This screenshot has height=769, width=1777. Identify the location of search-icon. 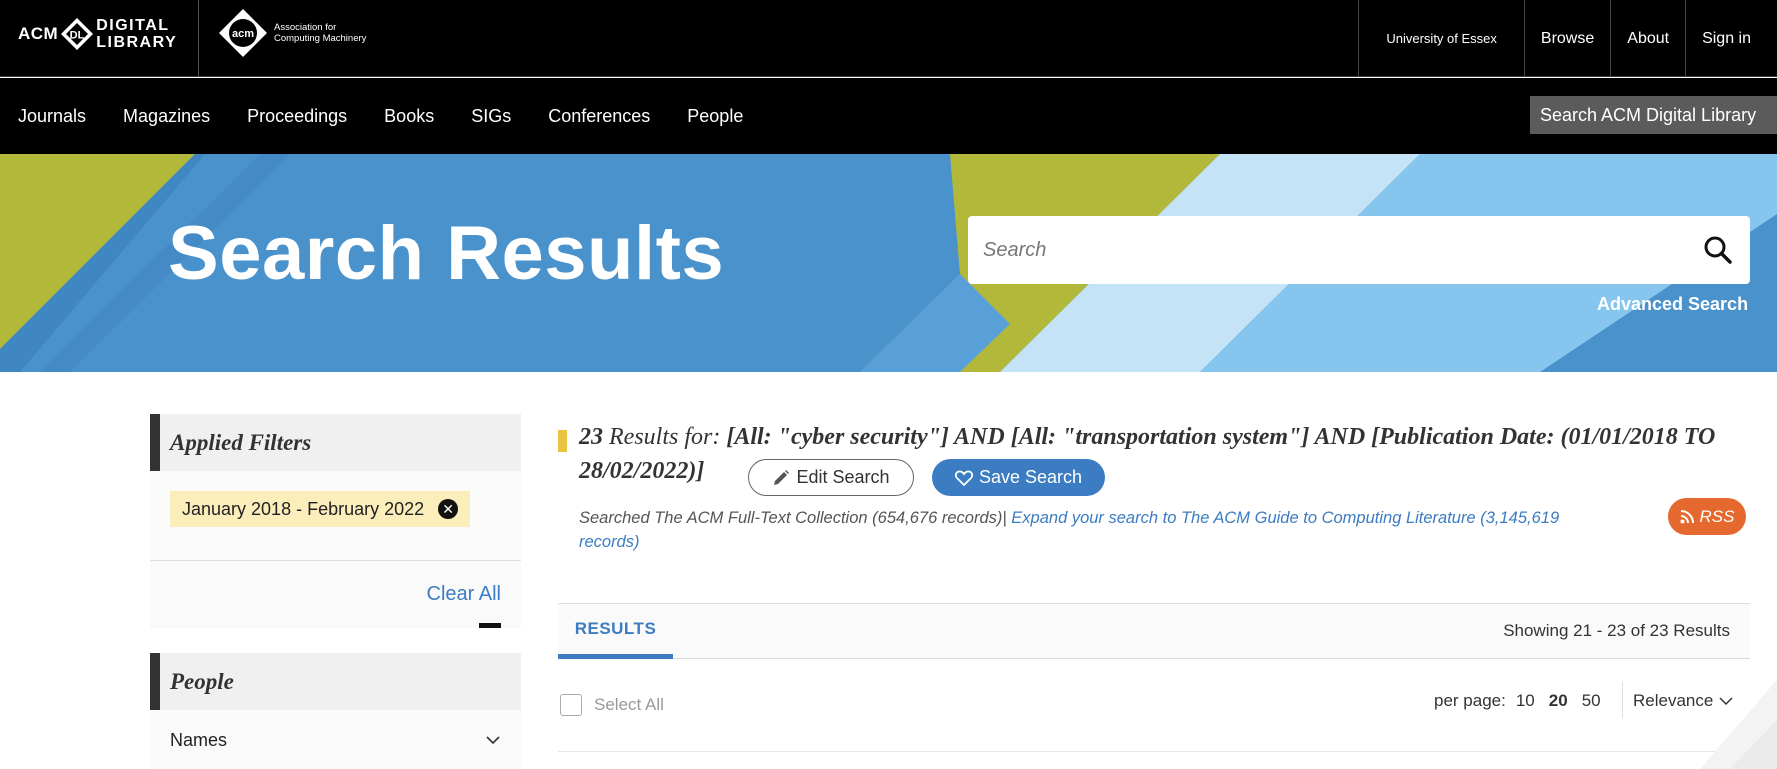
(1718, 250).